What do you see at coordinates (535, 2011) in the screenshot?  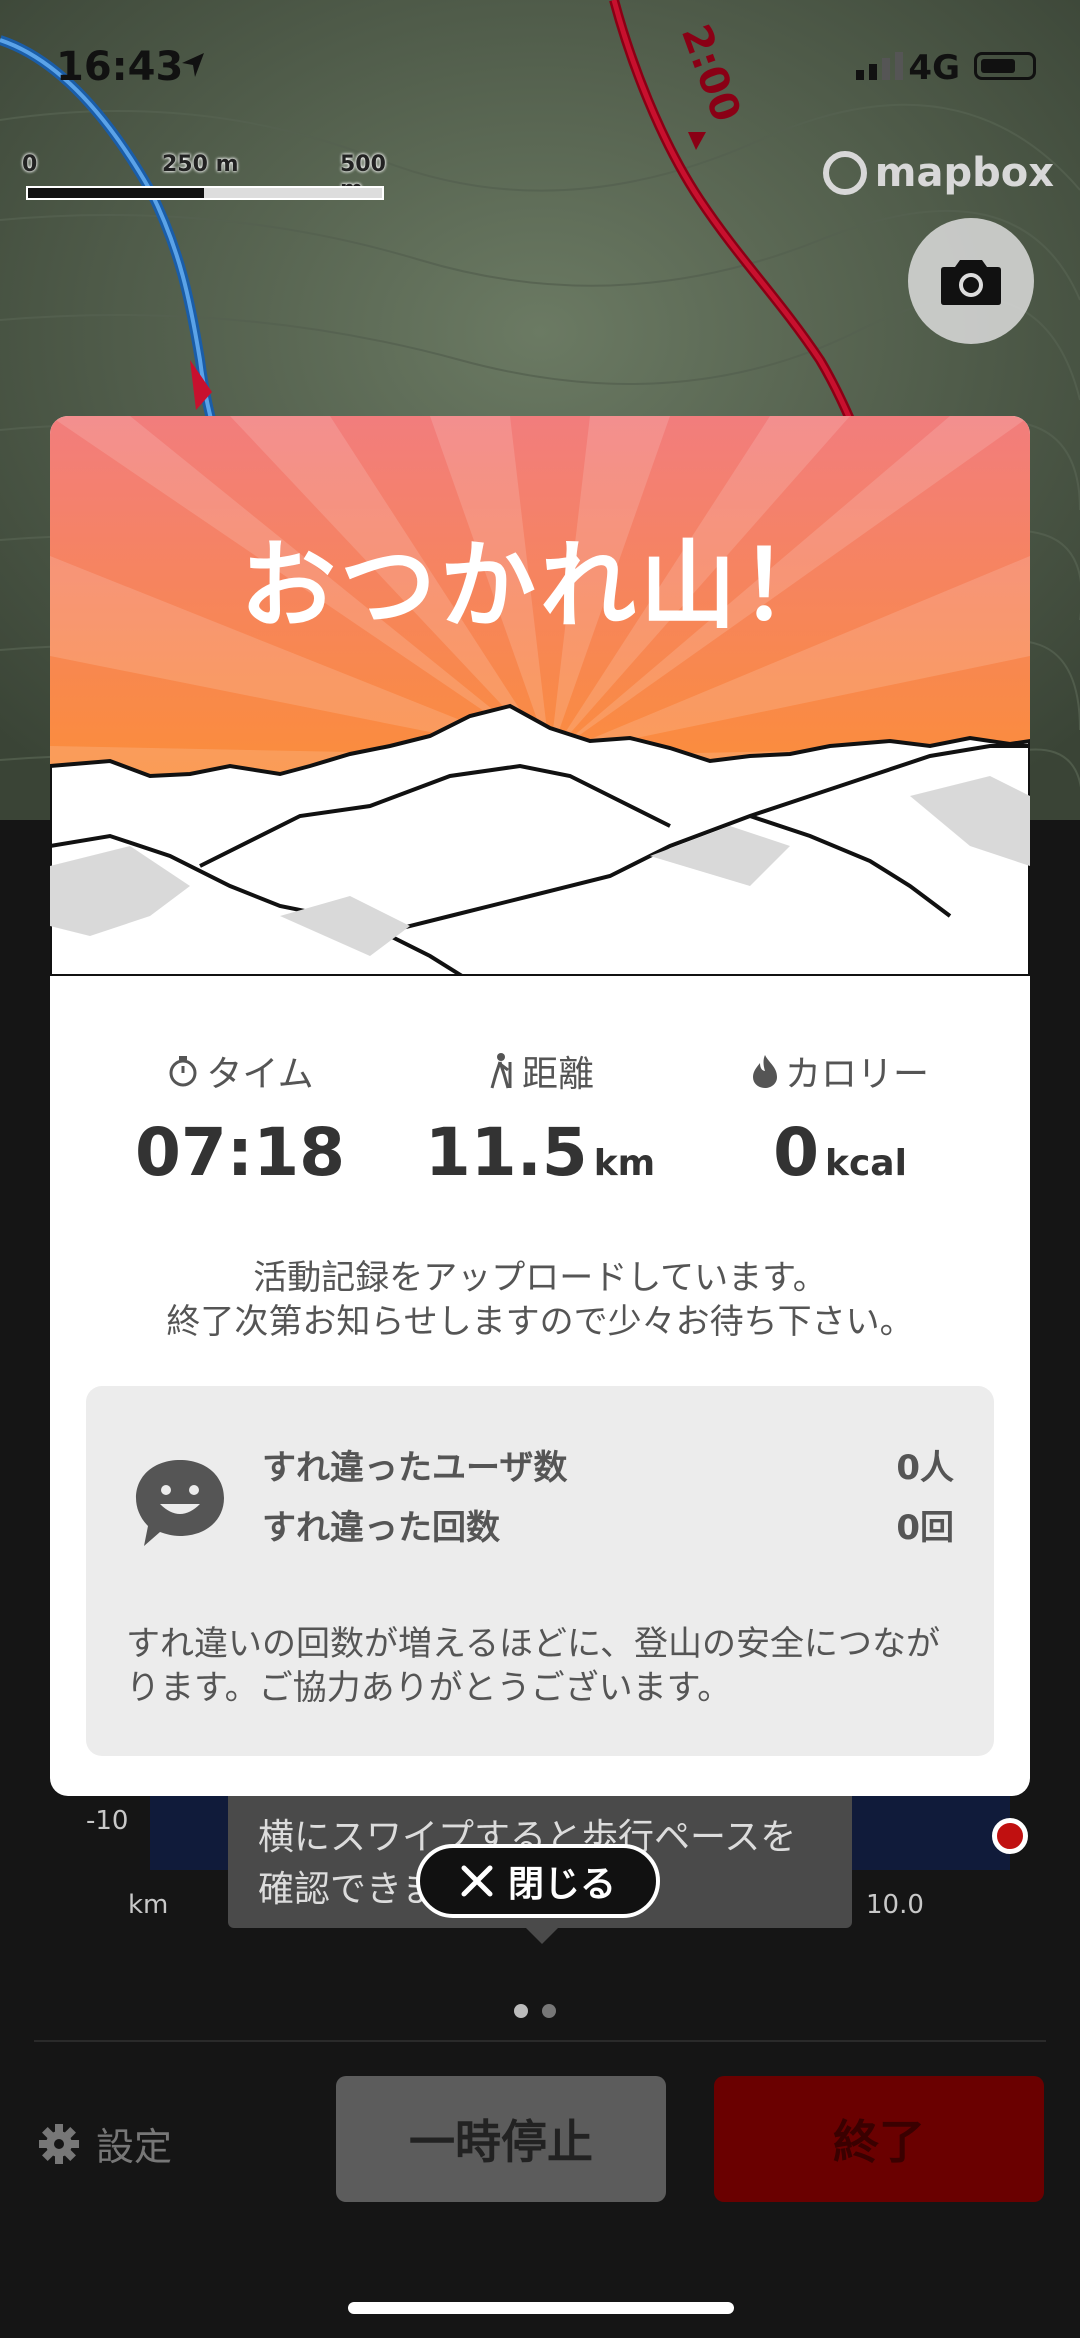 I see `page-indicator` at bounding box center [535, 2011].